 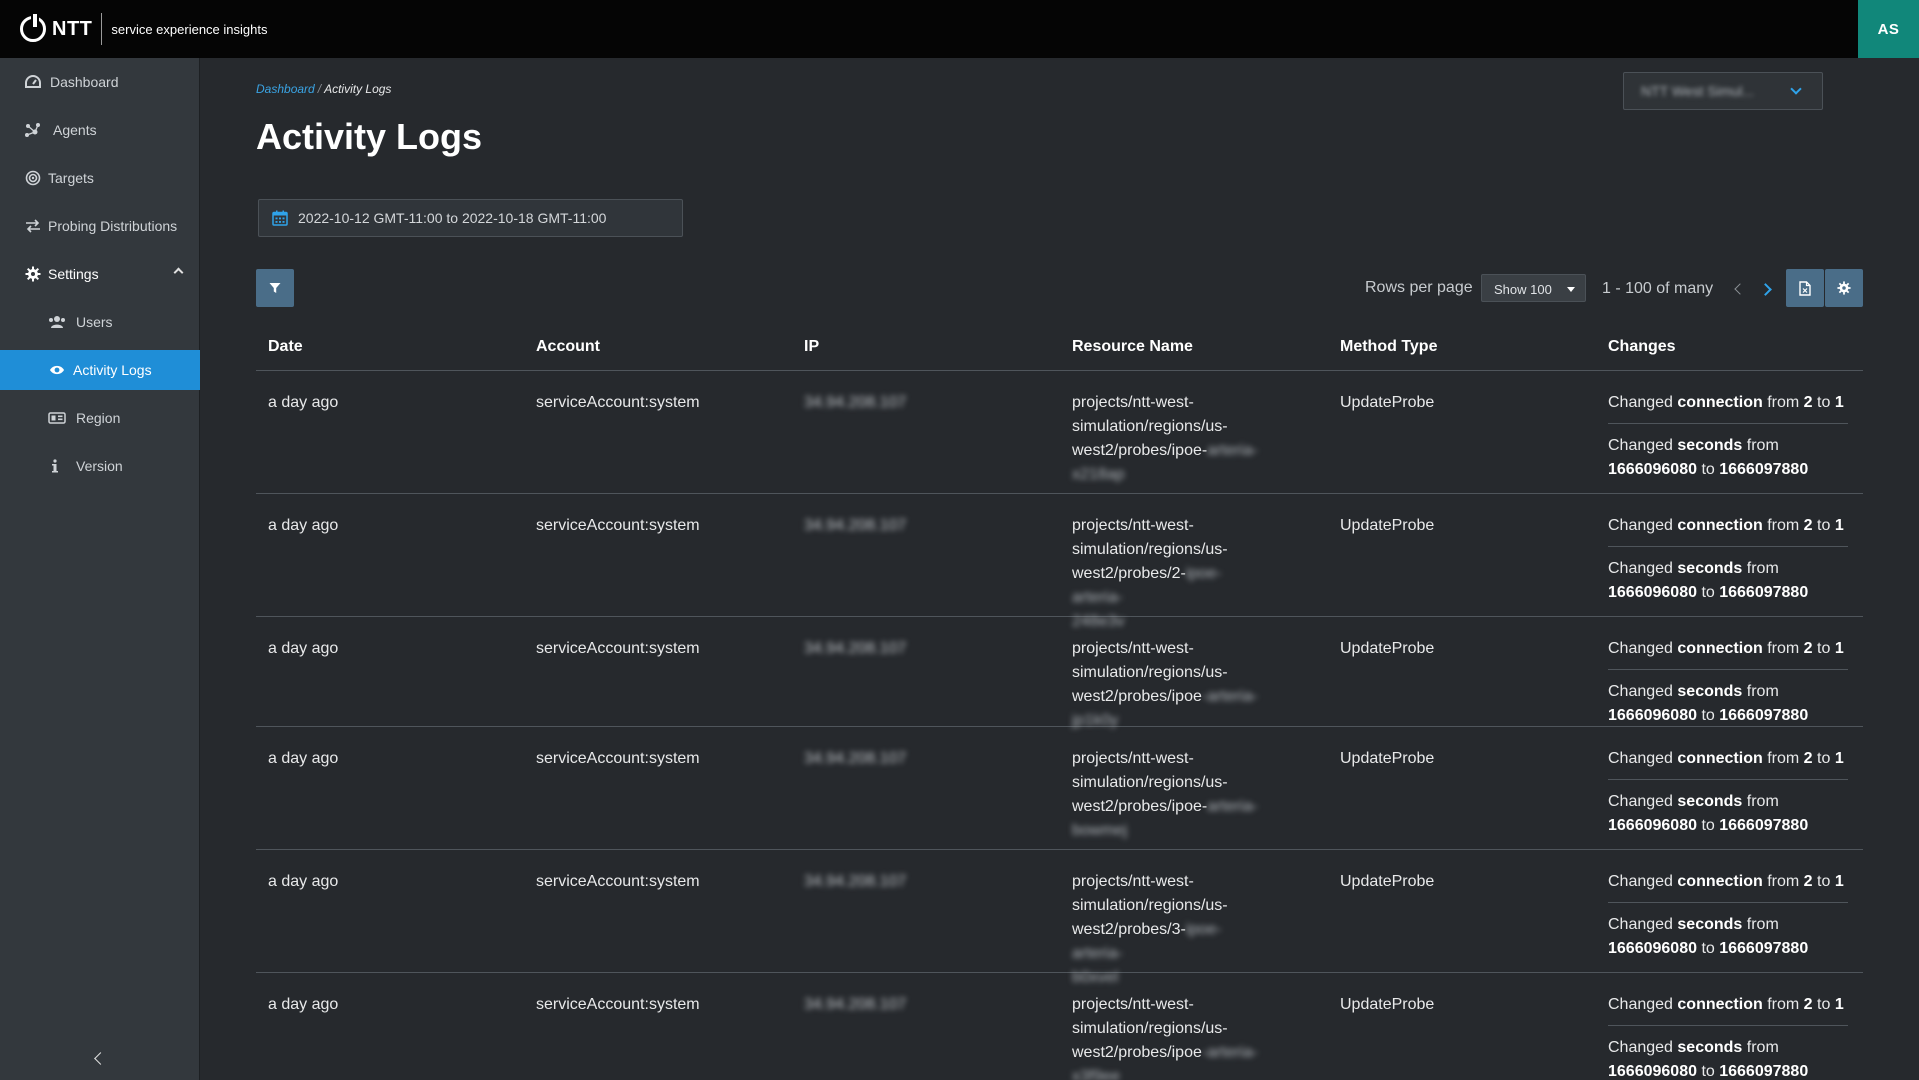 What do you see at coordinates (100, 466) in the screenshot?
I see `sidebar-item-version: Version` at bounding box center [100, 466].